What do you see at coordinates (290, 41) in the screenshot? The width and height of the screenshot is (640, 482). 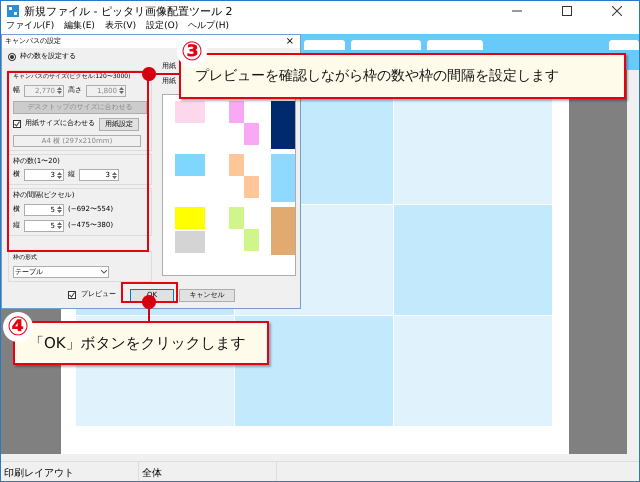 I see `close-button: ×` at bounding box center [290, 41].